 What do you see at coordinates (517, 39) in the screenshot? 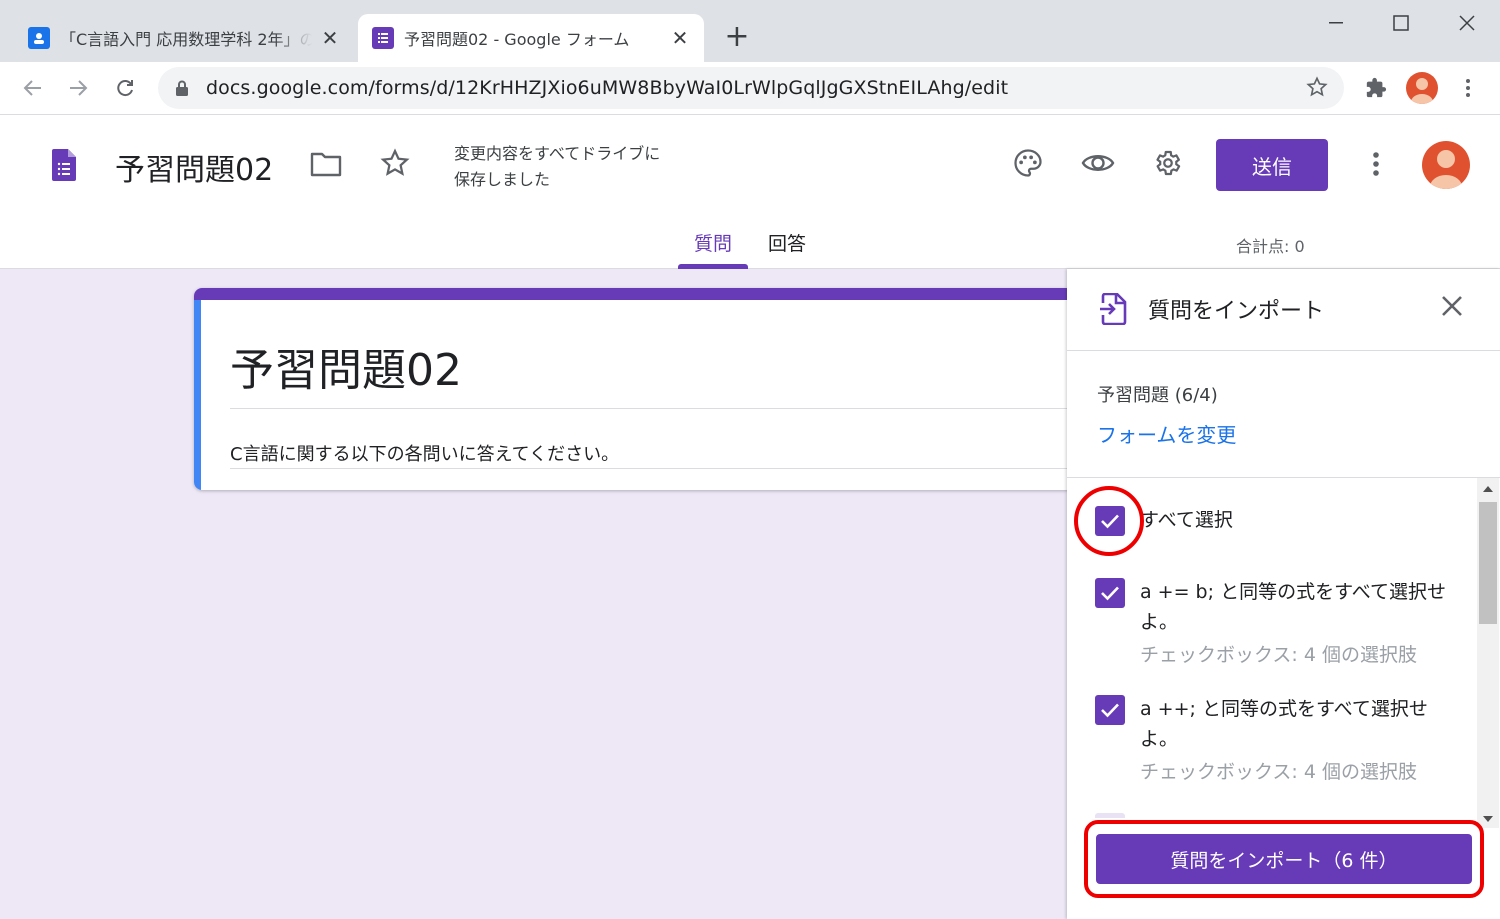
I see `tab-title: 予習問題02 - Google フォーム` at bounding box center [517, 39].